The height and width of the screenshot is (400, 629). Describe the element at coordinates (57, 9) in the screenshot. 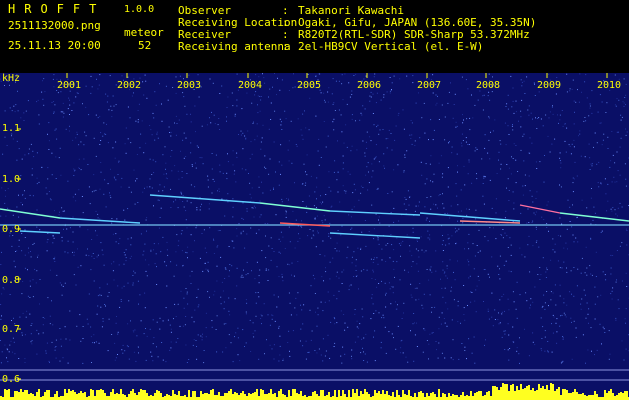

I see `app-title: HROFFT` at that location.